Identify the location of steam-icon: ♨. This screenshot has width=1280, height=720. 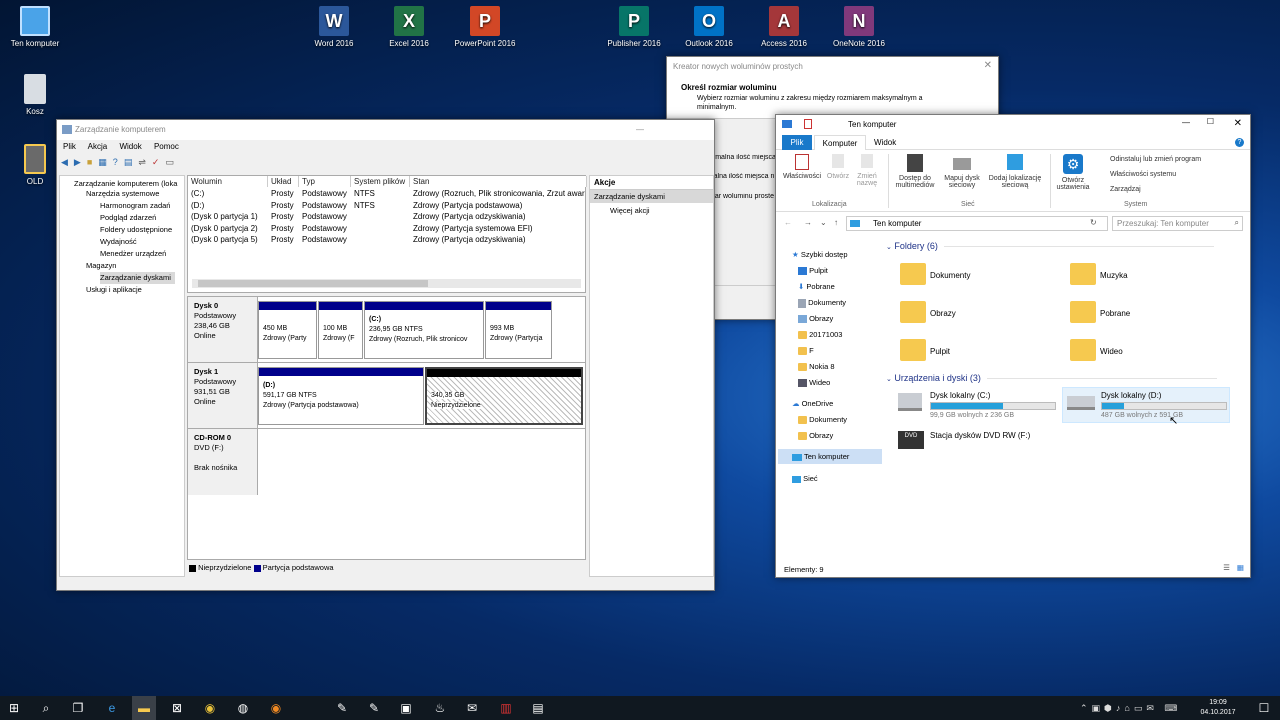
(440, 708).